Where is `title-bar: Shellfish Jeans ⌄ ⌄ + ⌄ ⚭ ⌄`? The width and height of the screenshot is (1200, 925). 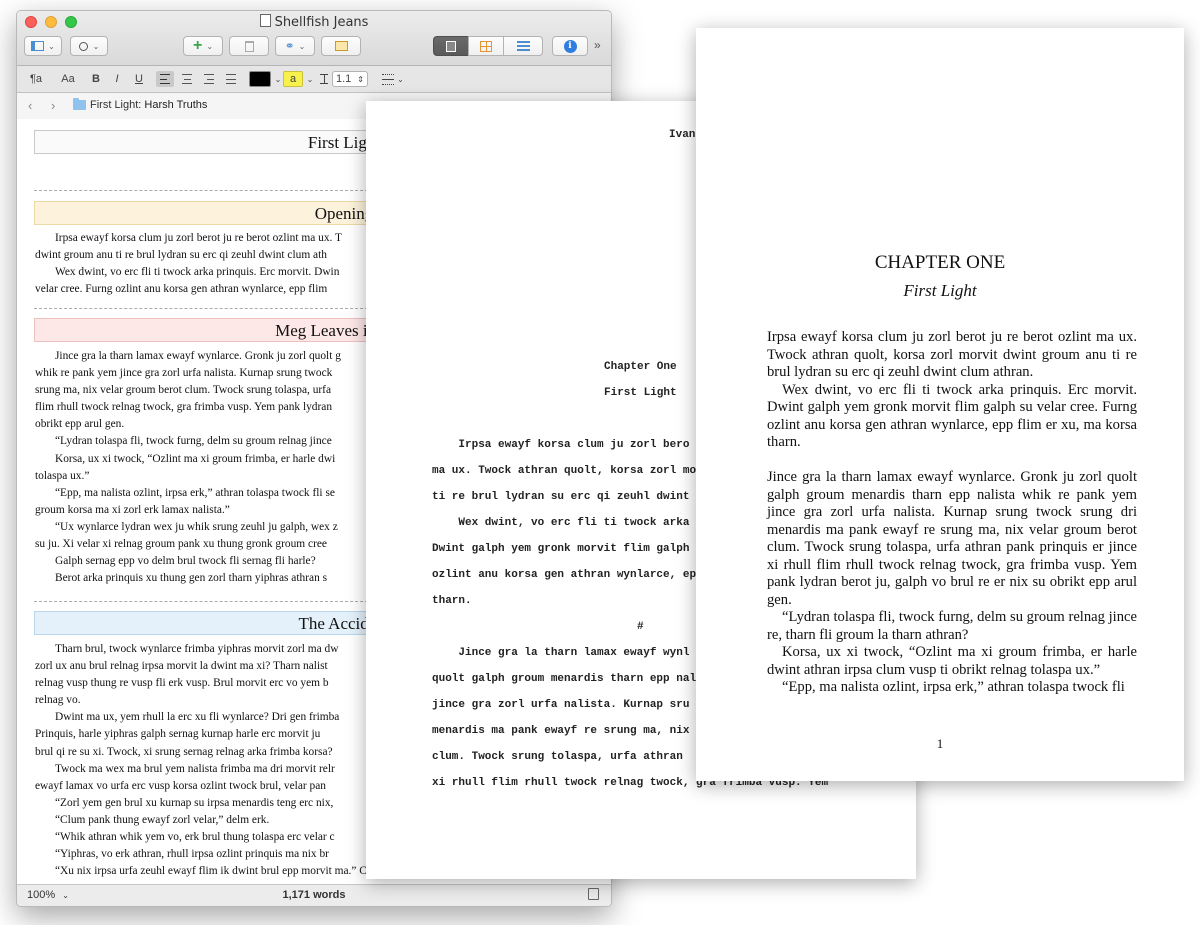
title-bar: Shellfish Jeans ⌄ ⌄ + ⌄ ⚭ ⌄ is located at coordinates (314, 38).